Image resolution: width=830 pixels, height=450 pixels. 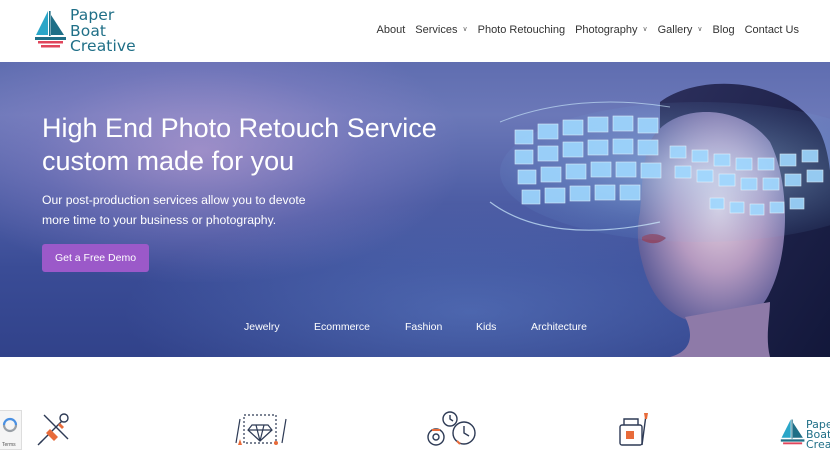 I want to click on nav-label: Contact Us, so click(x=771, y=30).